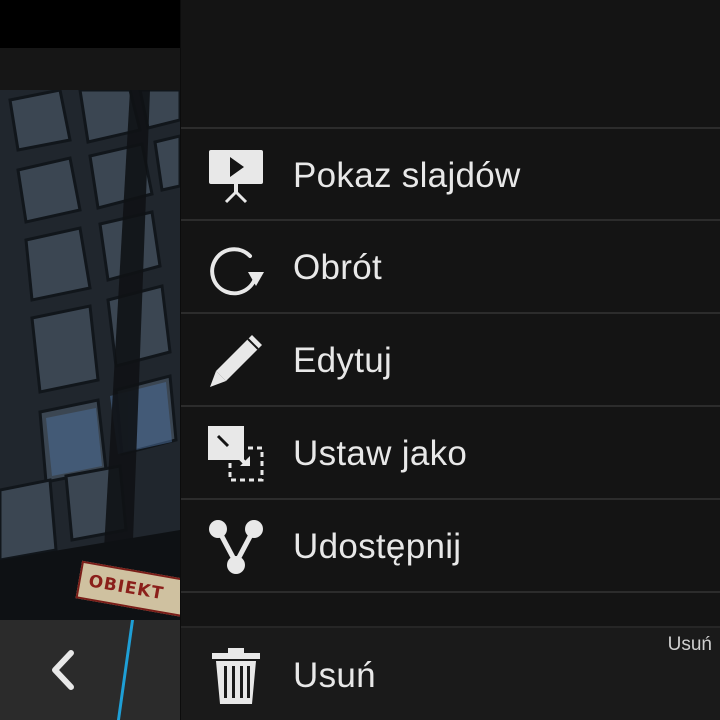  What do you see at coordinates (450, 64) in the screenshot?
I see `menu-header` at bounding box center [450, 64].